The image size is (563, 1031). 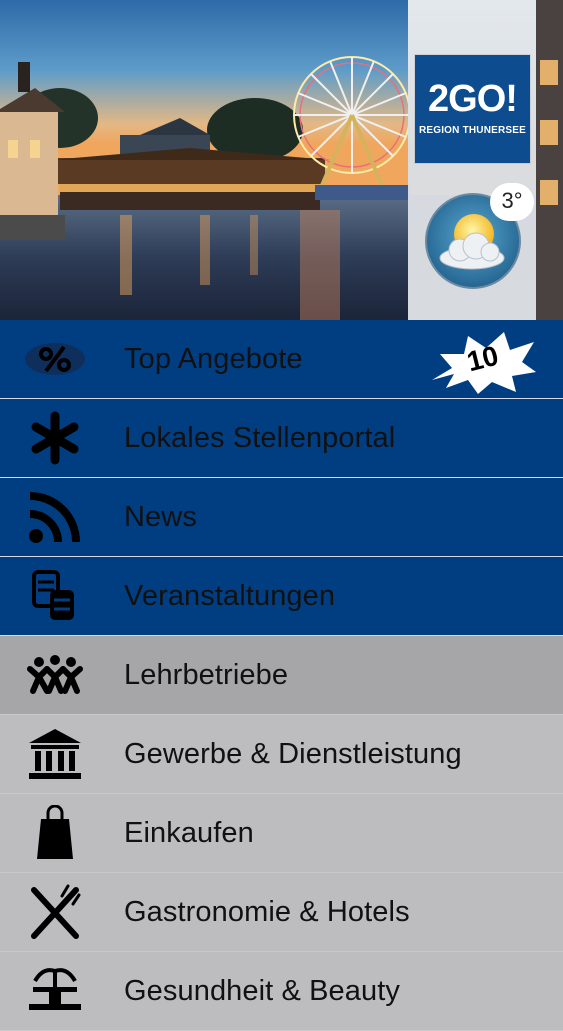 What do you see at coordinates (473, 99) in the screenshot?
I see `logo-main-text: 2GO!` at bounding box center [473, 99].